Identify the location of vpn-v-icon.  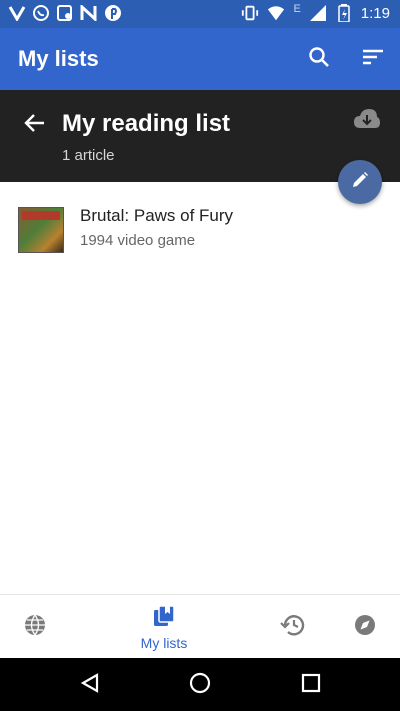
(17, 13).